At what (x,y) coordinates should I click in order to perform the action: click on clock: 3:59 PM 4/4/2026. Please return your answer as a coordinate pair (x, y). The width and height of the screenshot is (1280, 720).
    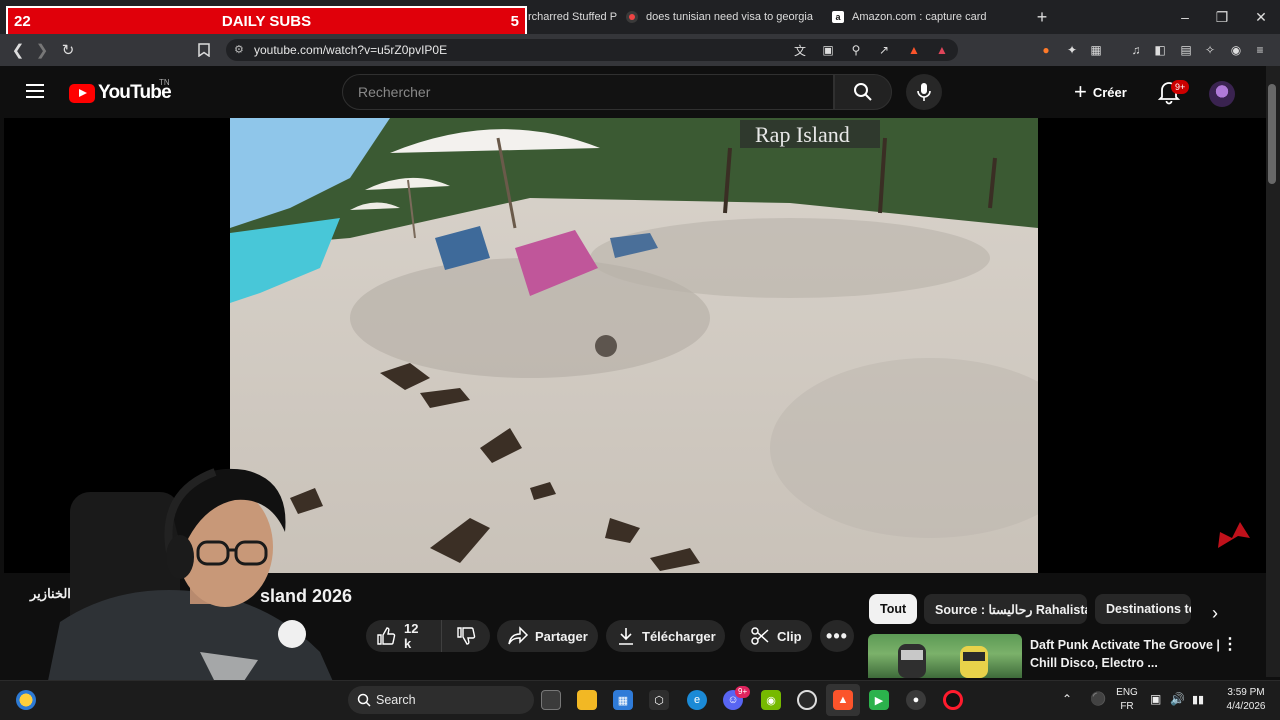
    Looking at the image, I should click on (1246, 700).